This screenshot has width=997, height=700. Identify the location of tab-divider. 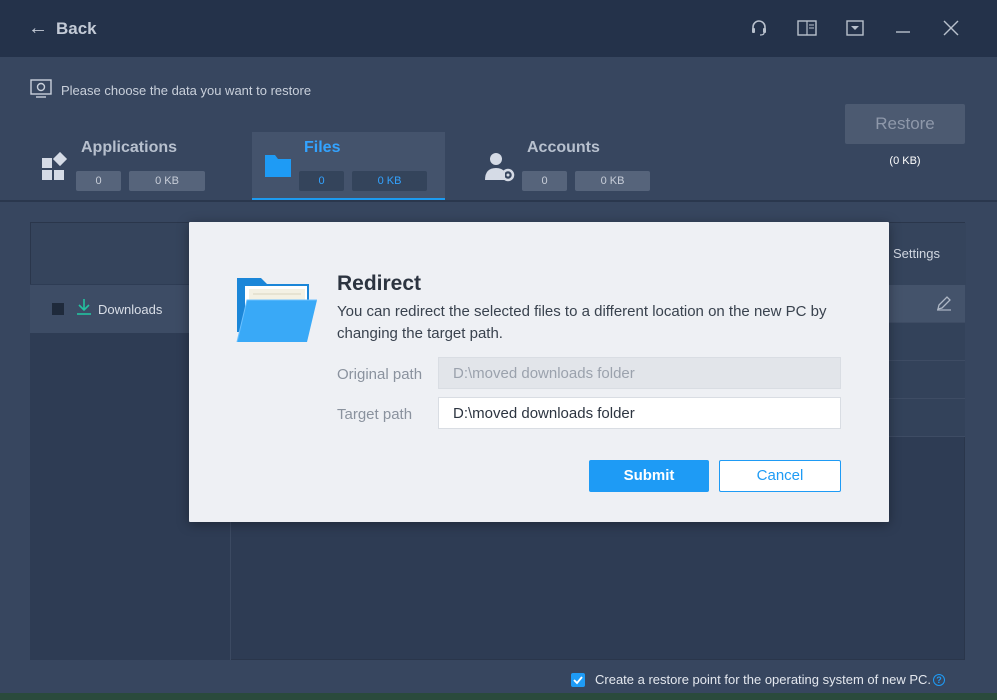
(498, 201).